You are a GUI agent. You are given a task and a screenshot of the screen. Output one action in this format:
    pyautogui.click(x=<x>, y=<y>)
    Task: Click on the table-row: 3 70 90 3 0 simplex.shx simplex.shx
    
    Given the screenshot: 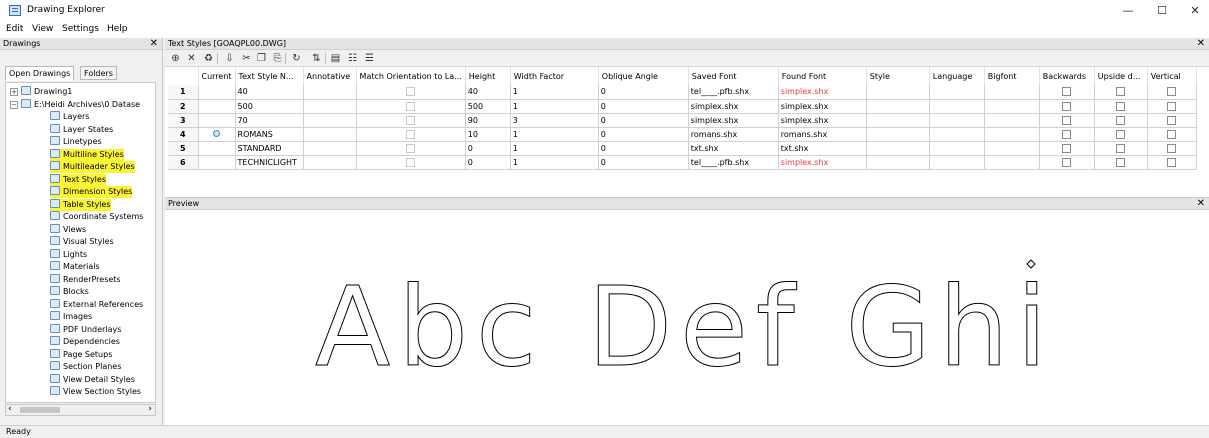 What is the action you would take?
    pyautogui.click(x=682, y=120)
    